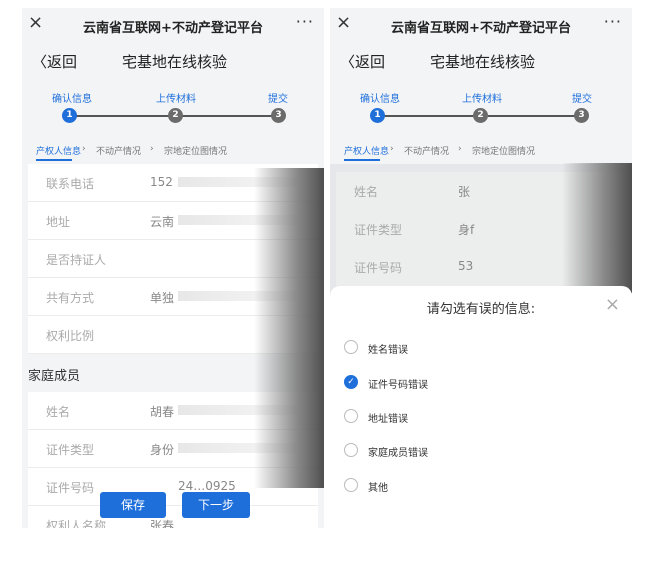 The height and width of the screenshot is (578, 645). Describe the element at coordinates (76, 260) in the screenshot. I see `row-label: 是否持证人` at that location.